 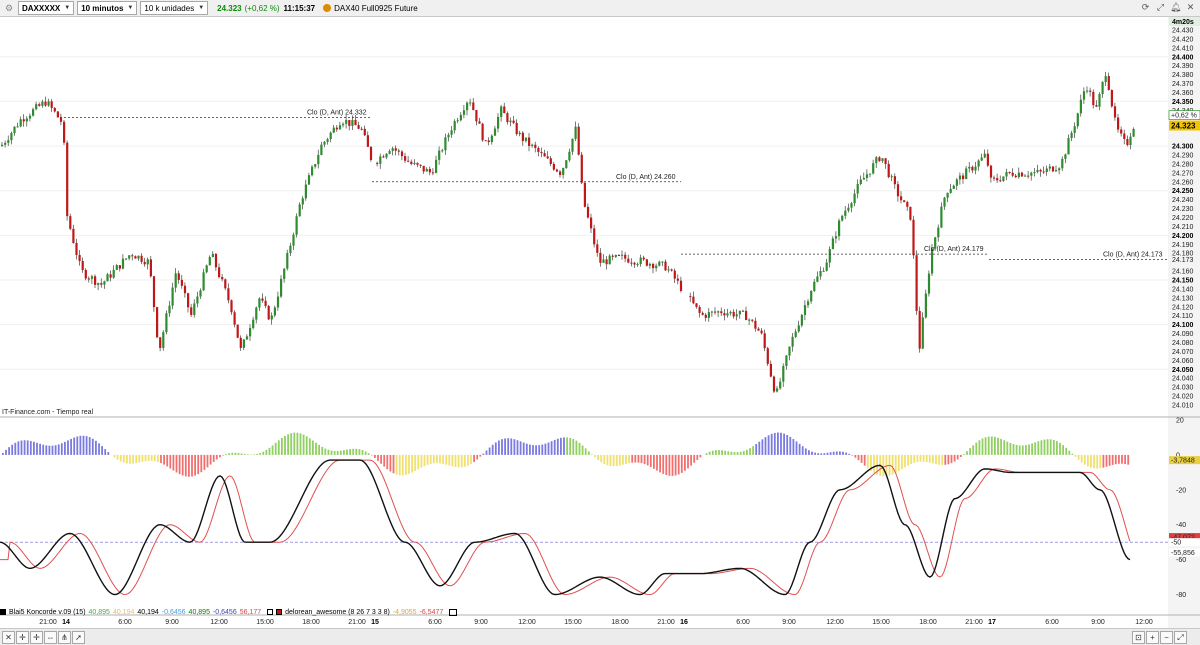 What do you see at coordinates (174, 8) in the screenshot?
I see `units-selector: 10 k unidades ▼` at bounding box center [174, 8].